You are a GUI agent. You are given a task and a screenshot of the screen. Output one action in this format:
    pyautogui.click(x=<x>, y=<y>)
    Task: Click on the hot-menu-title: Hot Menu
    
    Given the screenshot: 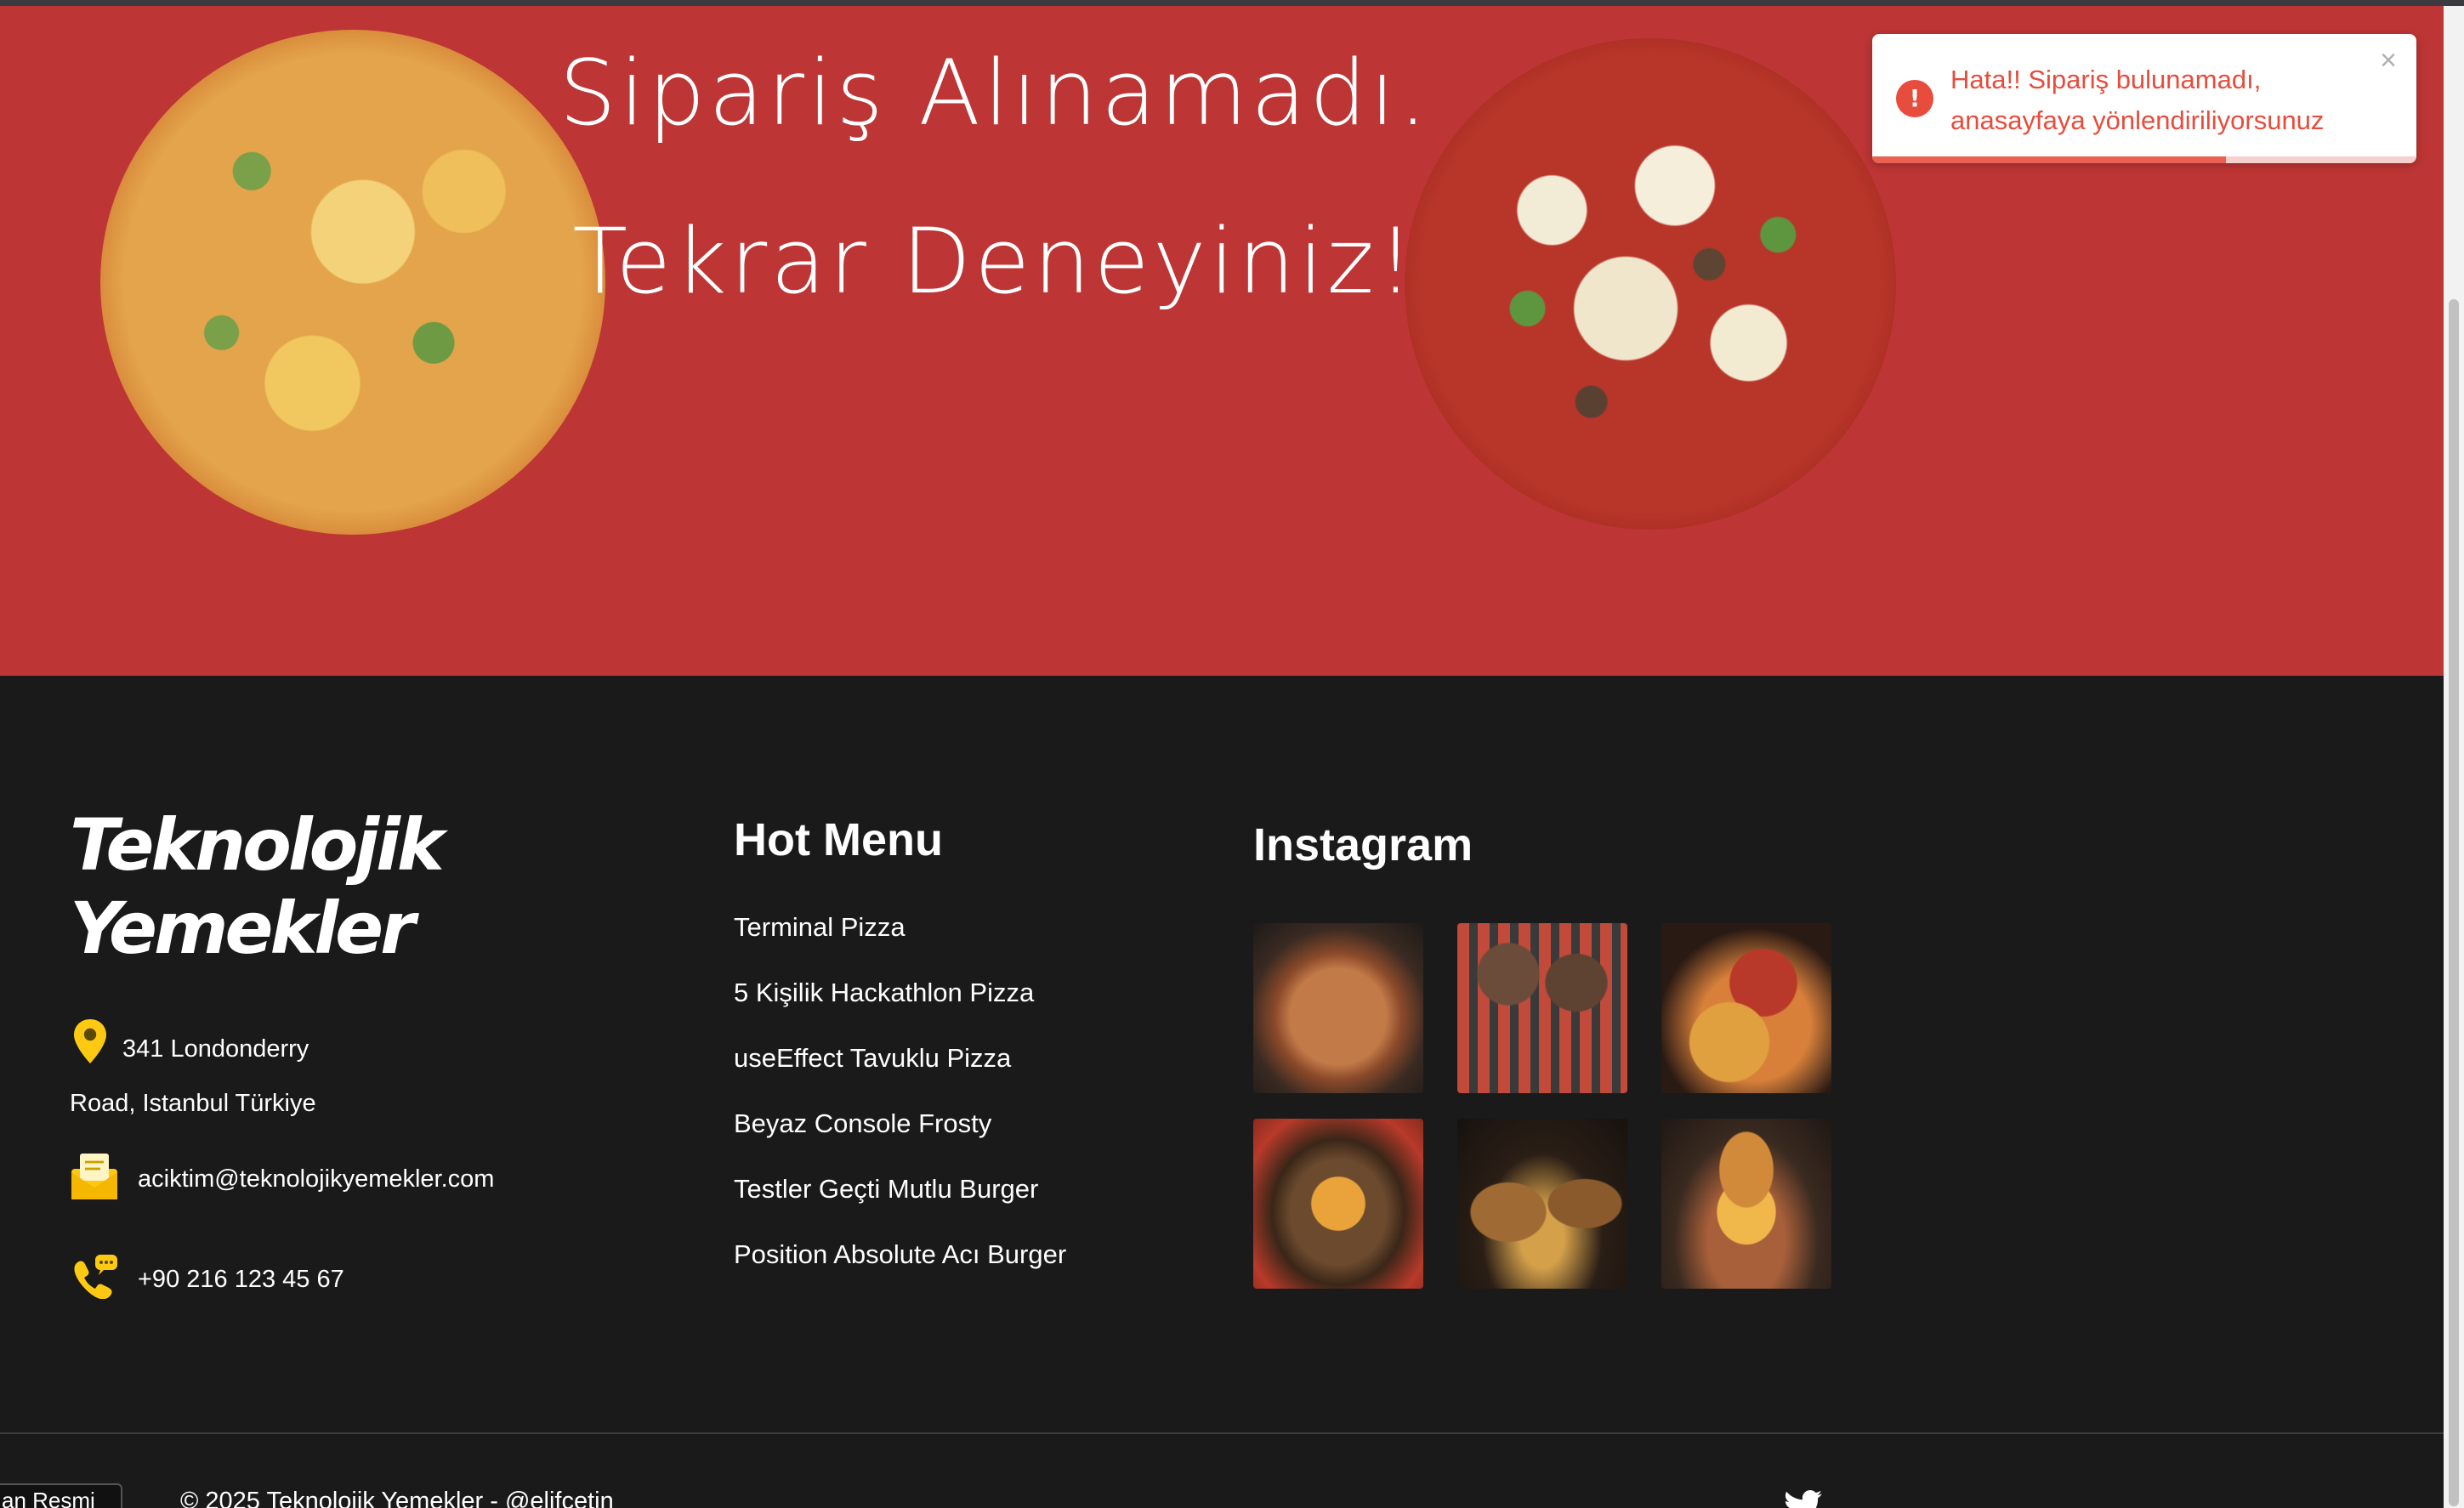 What is the action you would take?
    pyautogui.click(x=838, y=839)
    